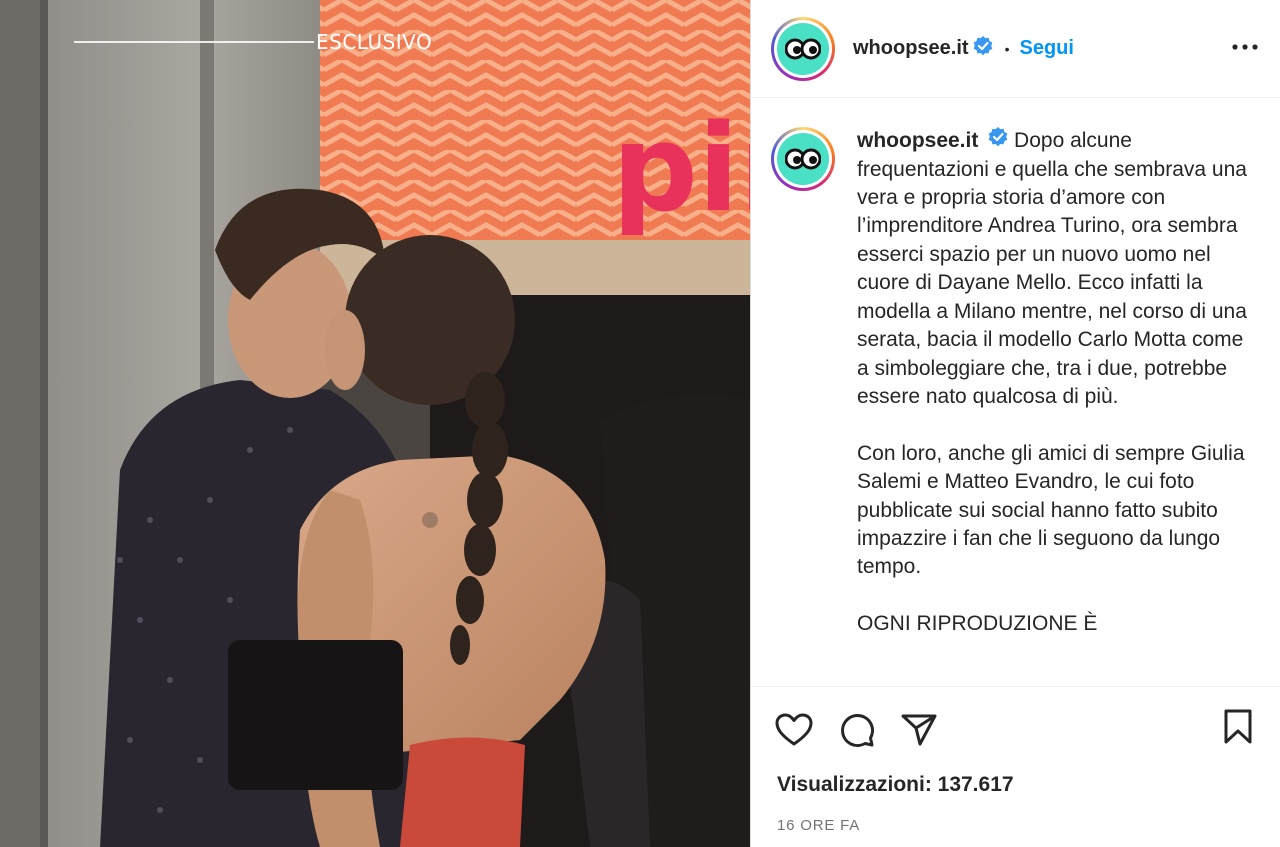  Describe the element at coordinates (374, 42) in the screenshot. I see `badge-text: ESCLUSIVO` at that location.